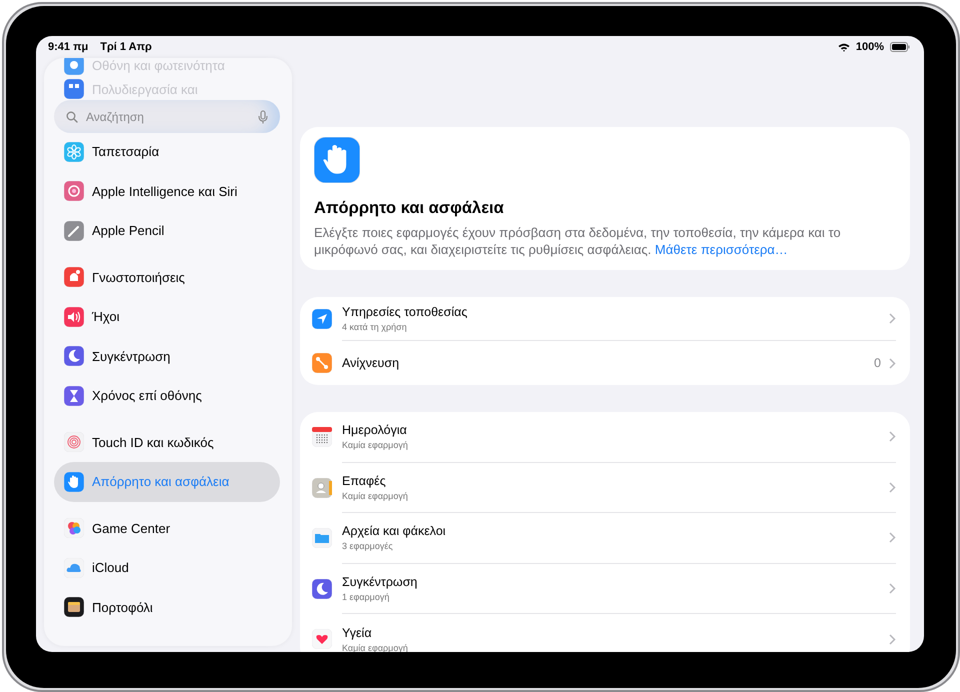 The image size is (960, 692). I want to click on search-icon, so click(72, 116).